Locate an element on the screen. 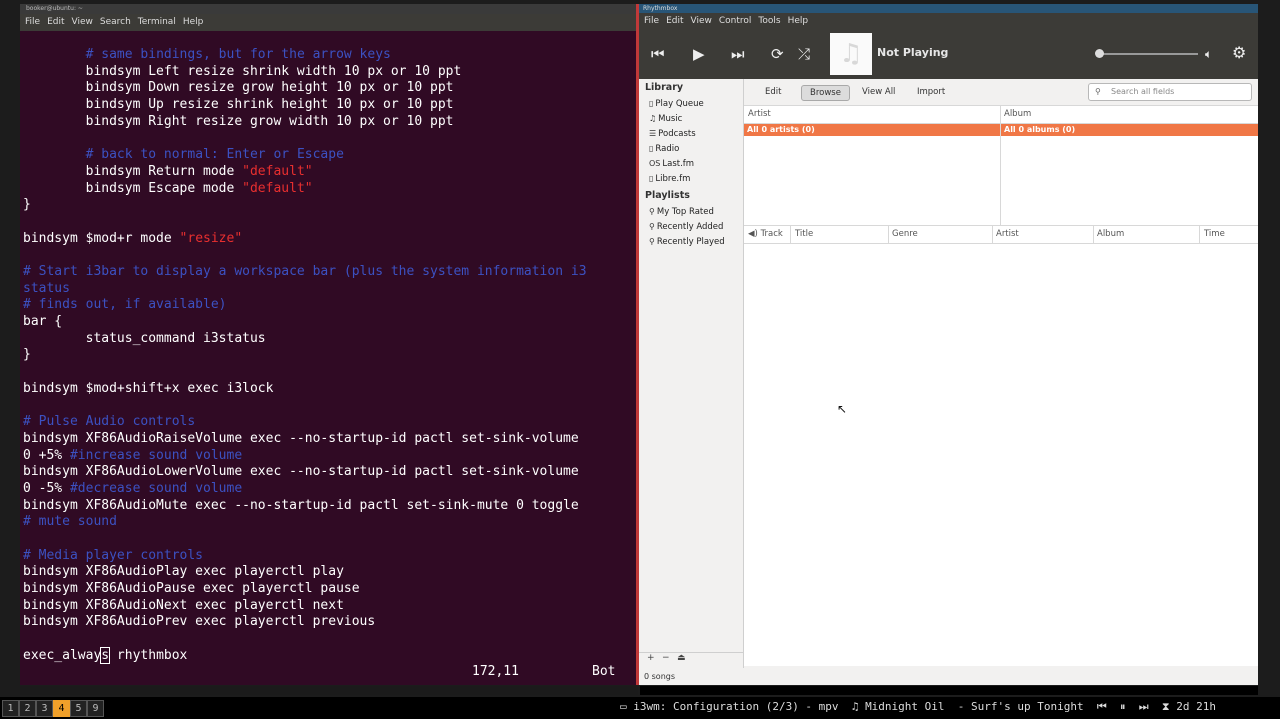 The image size is (1280, 719). volume-icon: 🔈︎ is located at coordinates (1208, 54).